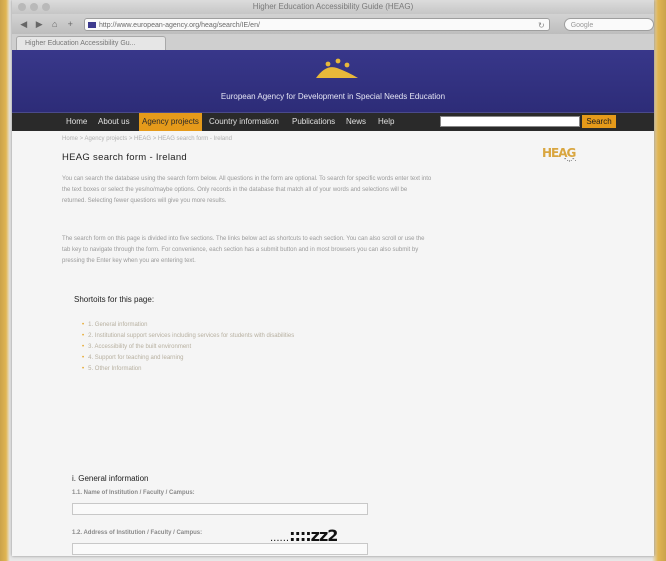 This screenshot has width=666, height=561. What do you see at coordinates (570, 159) in the screenshot?
I see `heag-logo-dots: -.,.-.` at bounding box center [570, 159].